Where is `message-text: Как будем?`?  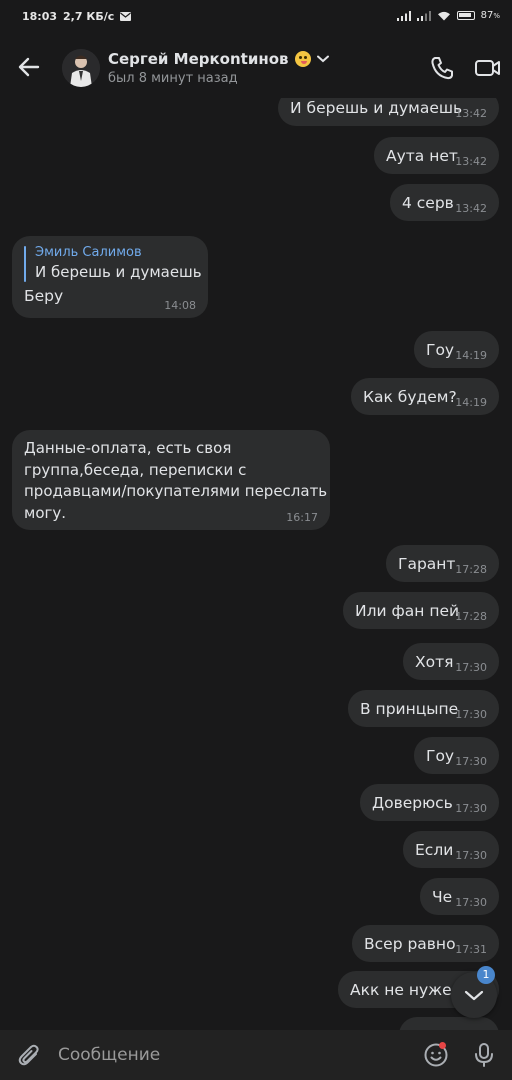 message-text: Как будем? is located at coordinates (410, 397).